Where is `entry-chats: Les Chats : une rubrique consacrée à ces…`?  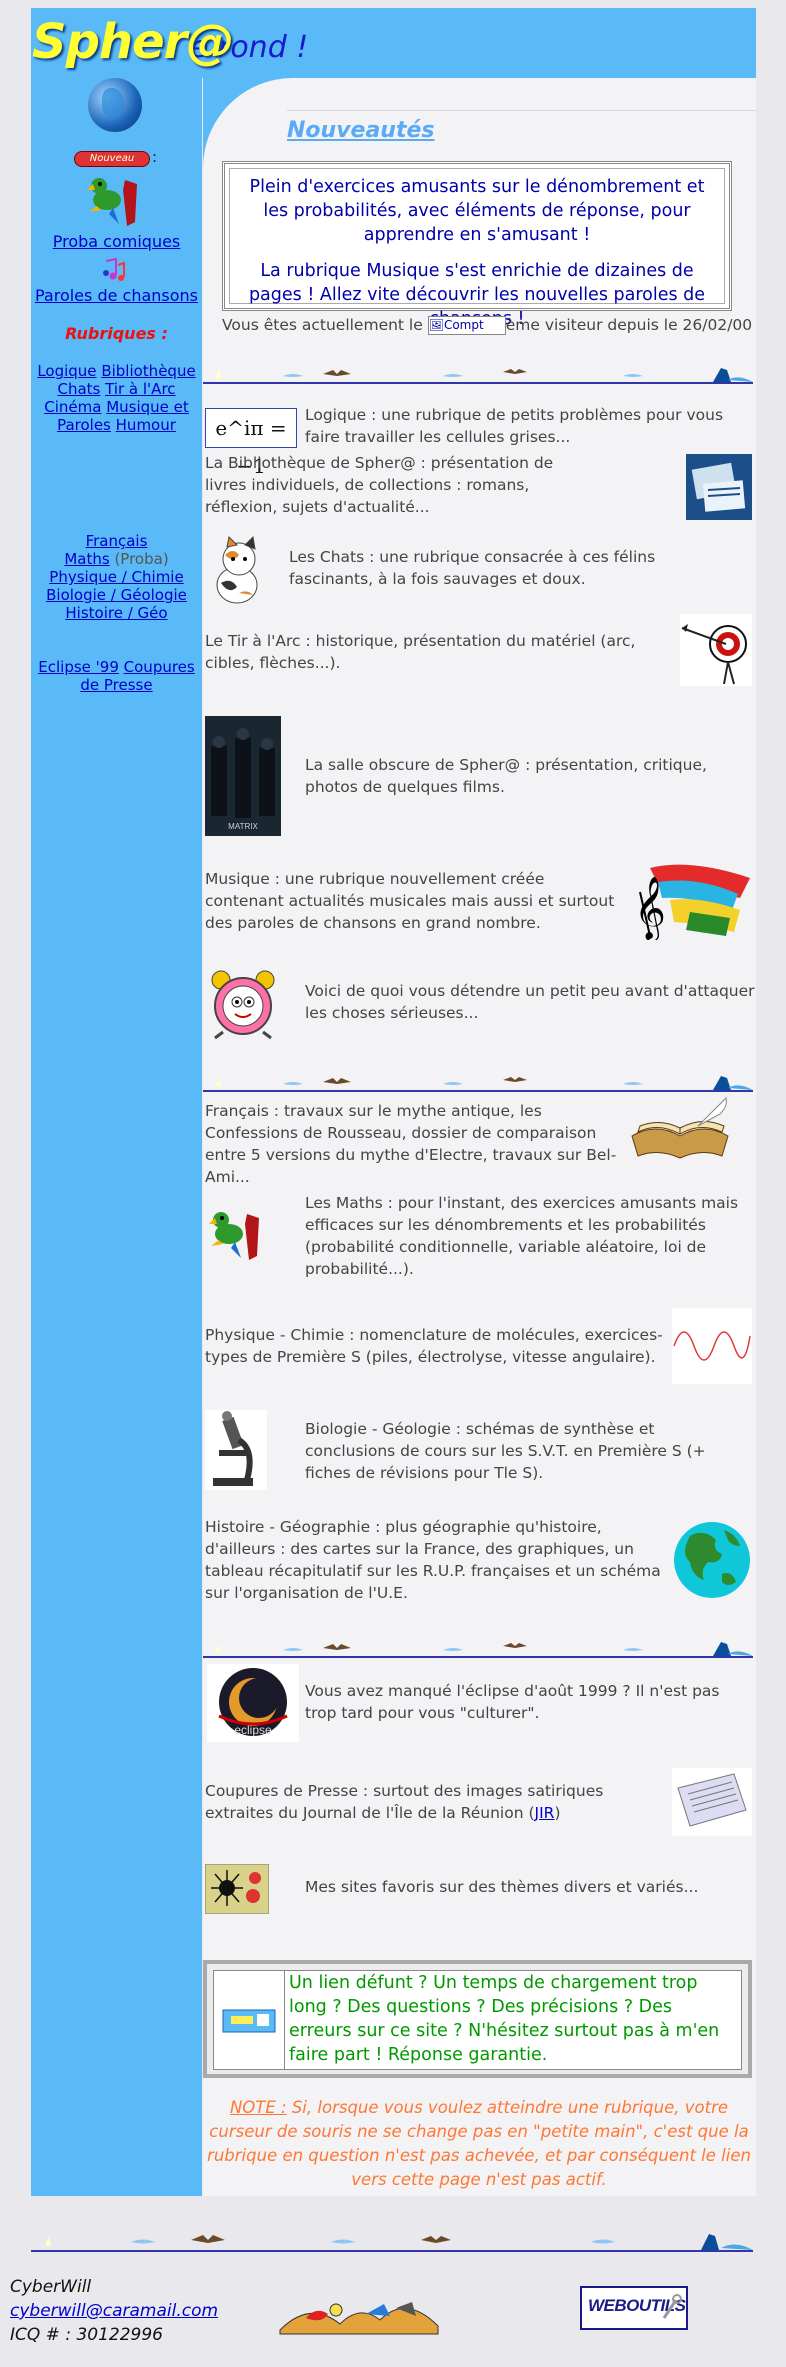
entry-chats: Les Chats : une rubrique consacrée à ces… is located at coordinates (472, 568).